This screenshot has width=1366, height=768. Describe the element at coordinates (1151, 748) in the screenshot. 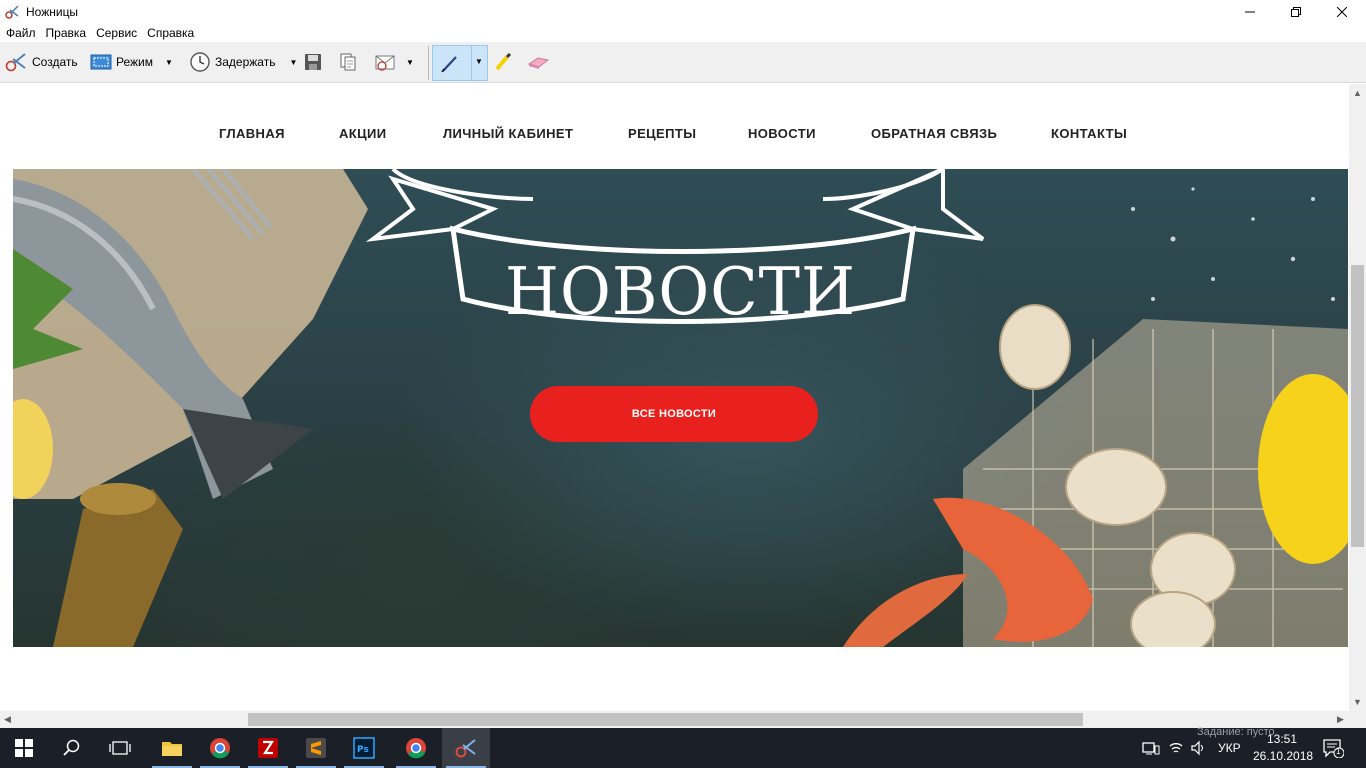

I see `network-icon` at that location.